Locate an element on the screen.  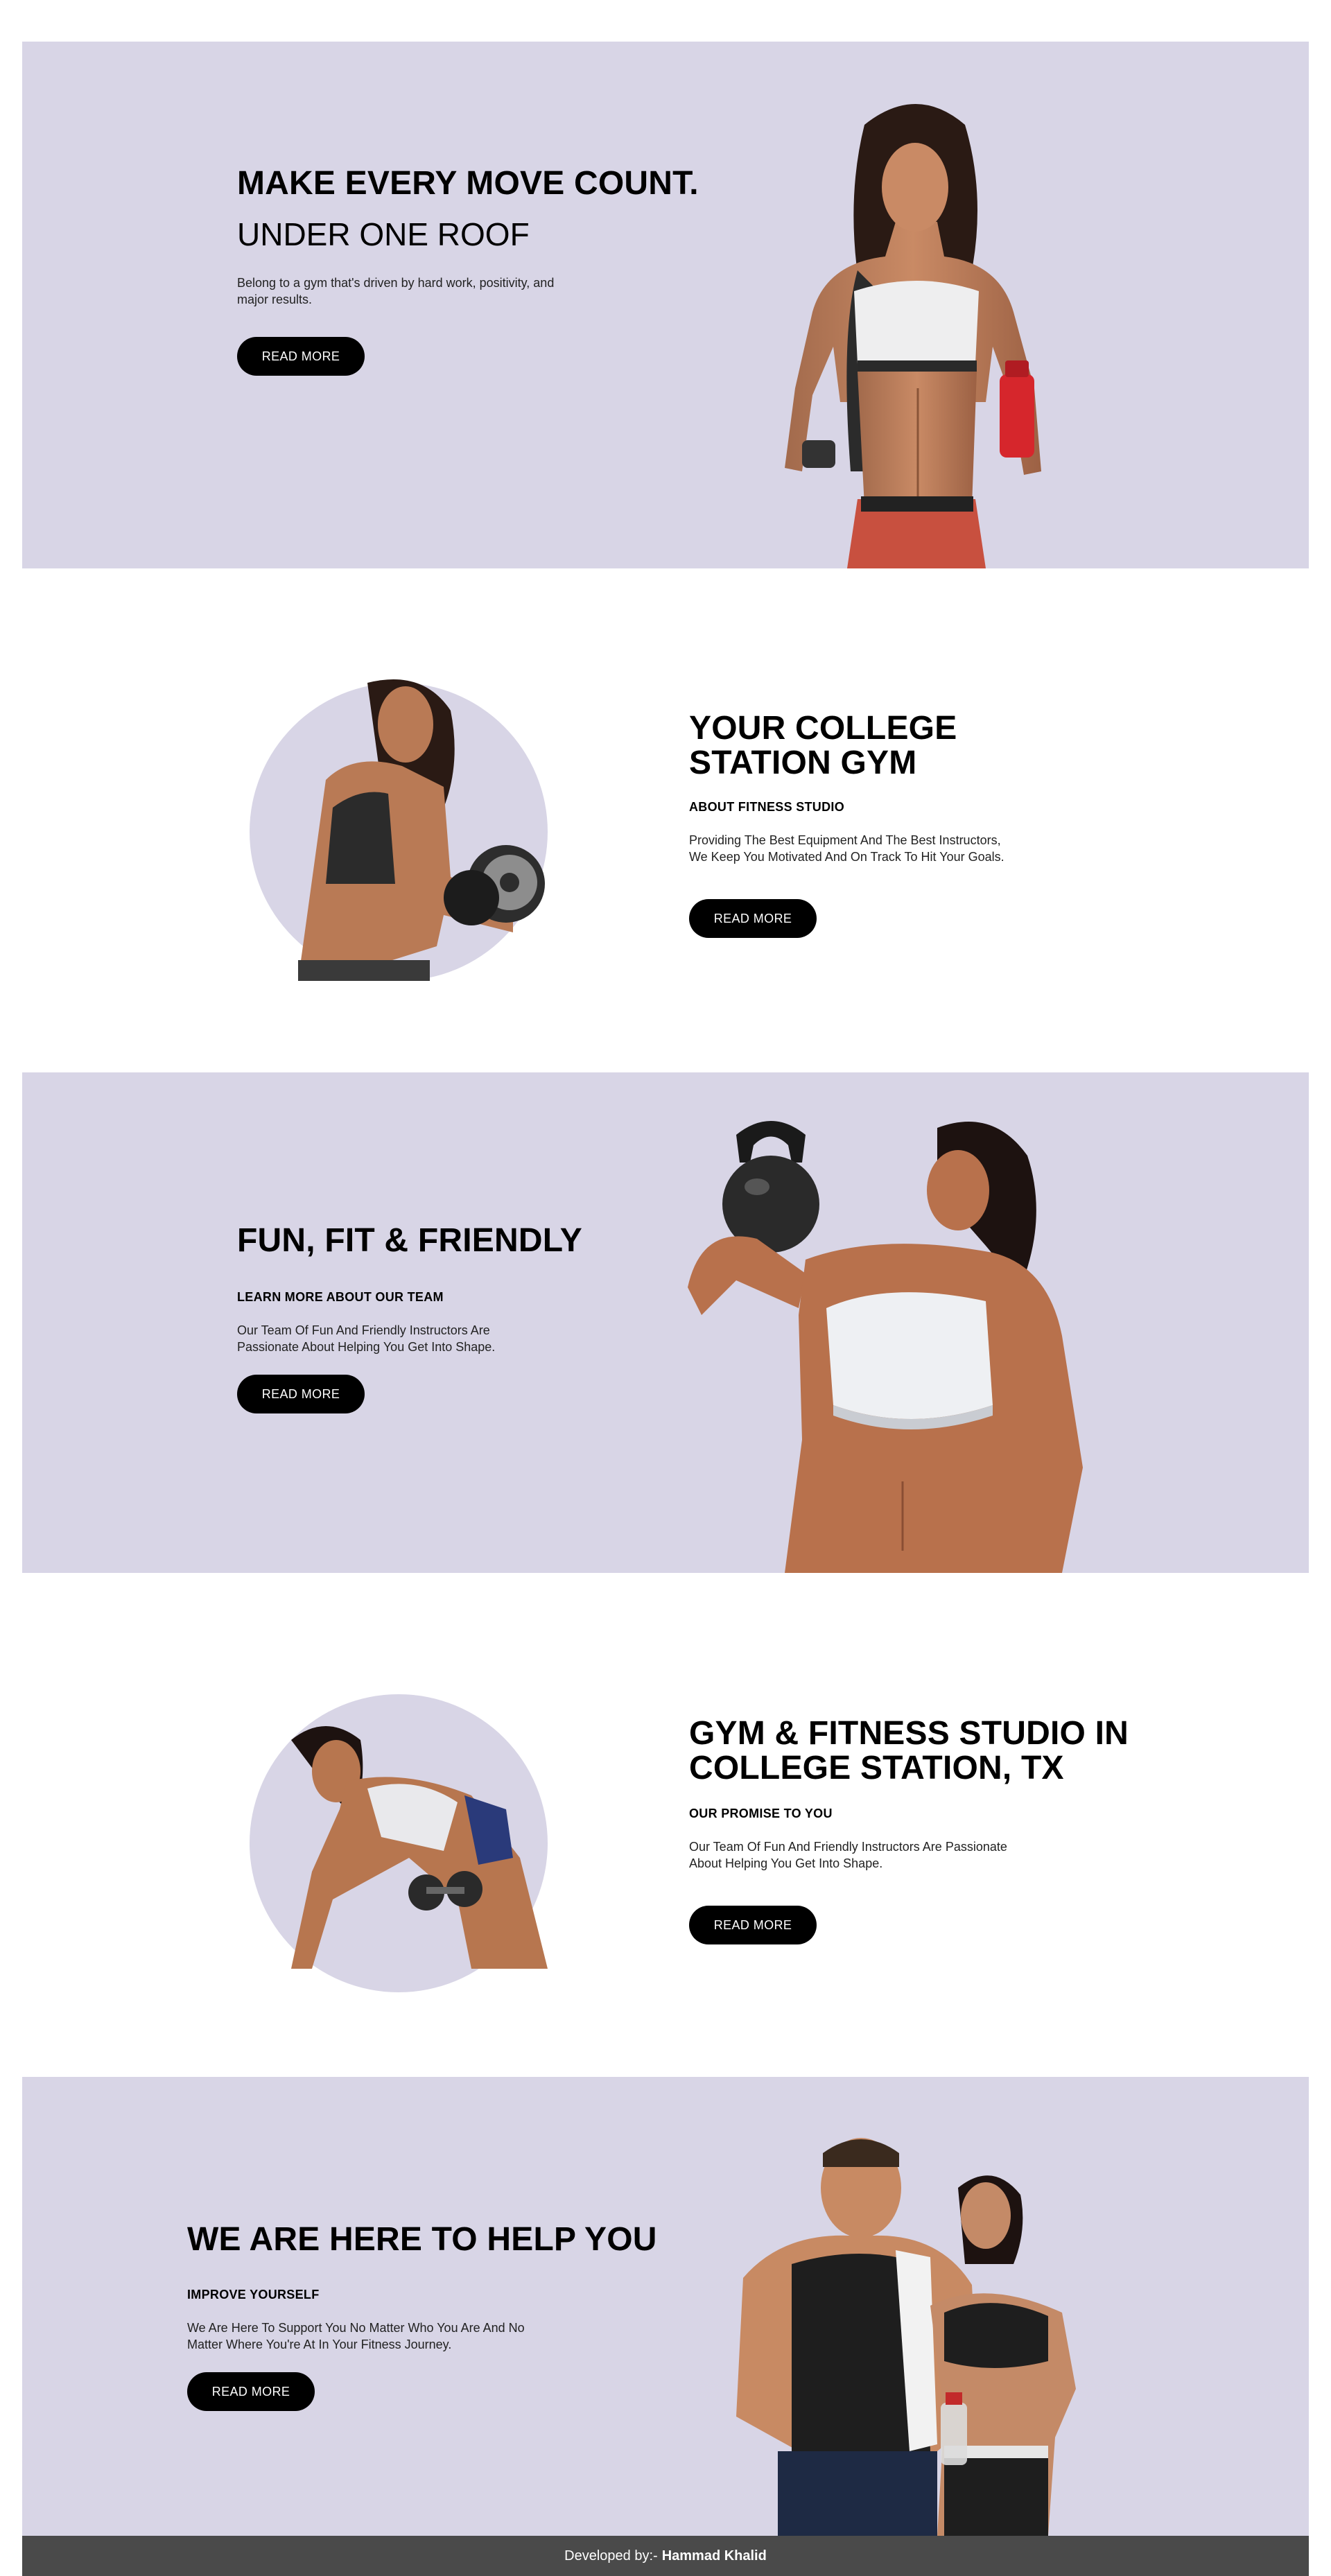
team-title: FUN, FIT & FRIENDLY is located at coordinates (410, 1240).